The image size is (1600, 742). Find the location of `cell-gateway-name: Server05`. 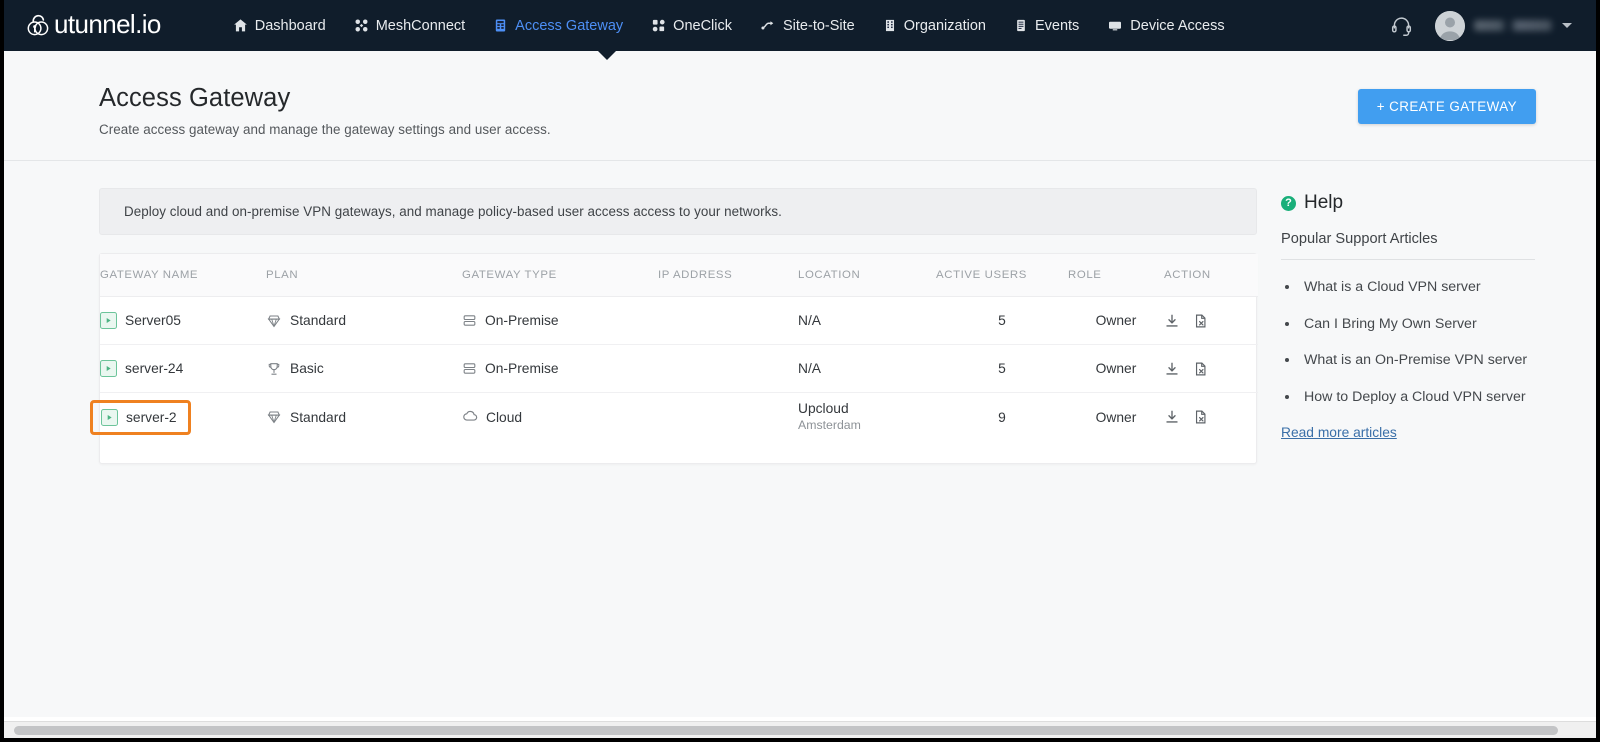

cell-gateway-name: Server05 is located at coordinates (183, 321).